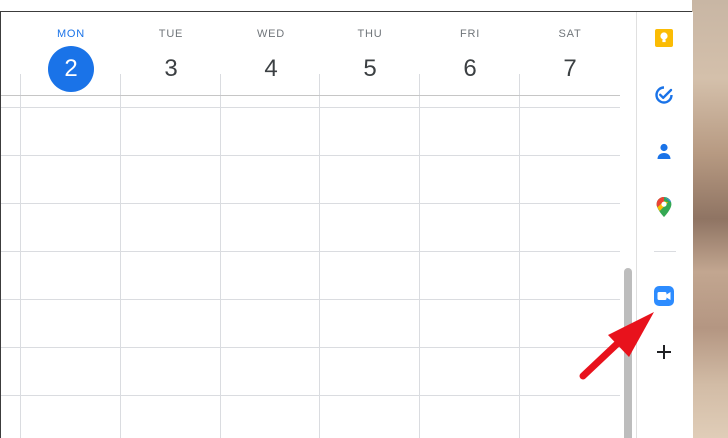  I want to click on contacts-icon, so click(664, 151).